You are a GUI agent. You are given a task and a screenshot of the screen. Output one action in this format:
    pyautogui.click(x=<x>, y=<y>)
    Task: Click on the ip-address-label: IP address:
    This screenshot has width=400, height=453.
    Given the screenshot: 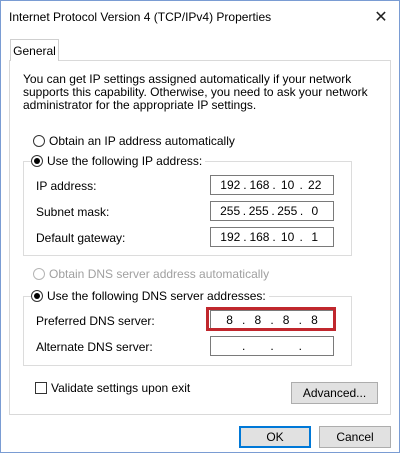 What is the action you would take?
    pyautogui.click(x=66, y=186)
    